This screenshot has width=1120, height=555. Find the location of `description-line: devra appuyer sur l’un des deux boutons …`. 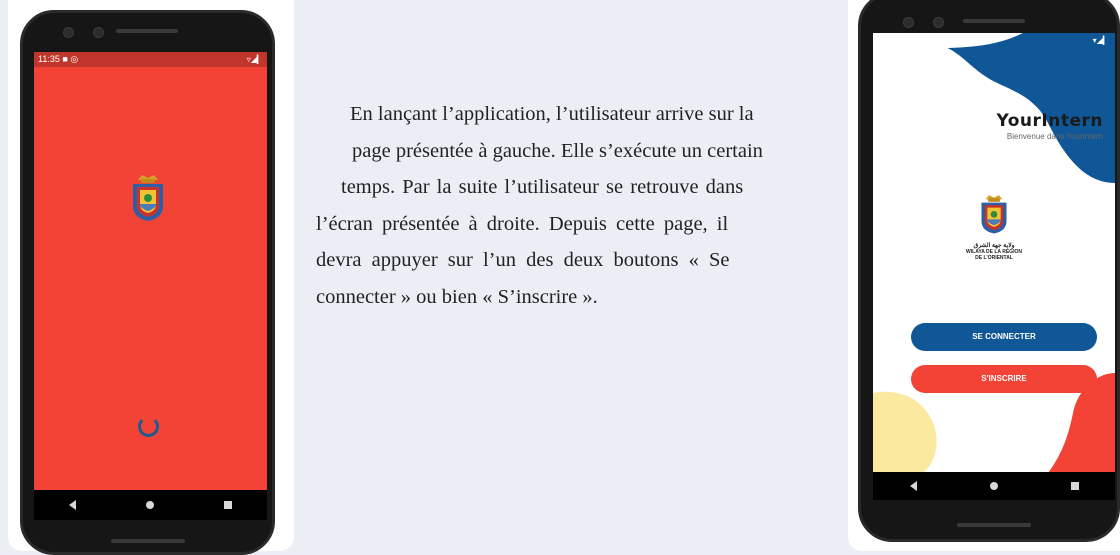

description-line: devra appuyer sur l’un des deux boutons … is located at coordinates (523, 260).